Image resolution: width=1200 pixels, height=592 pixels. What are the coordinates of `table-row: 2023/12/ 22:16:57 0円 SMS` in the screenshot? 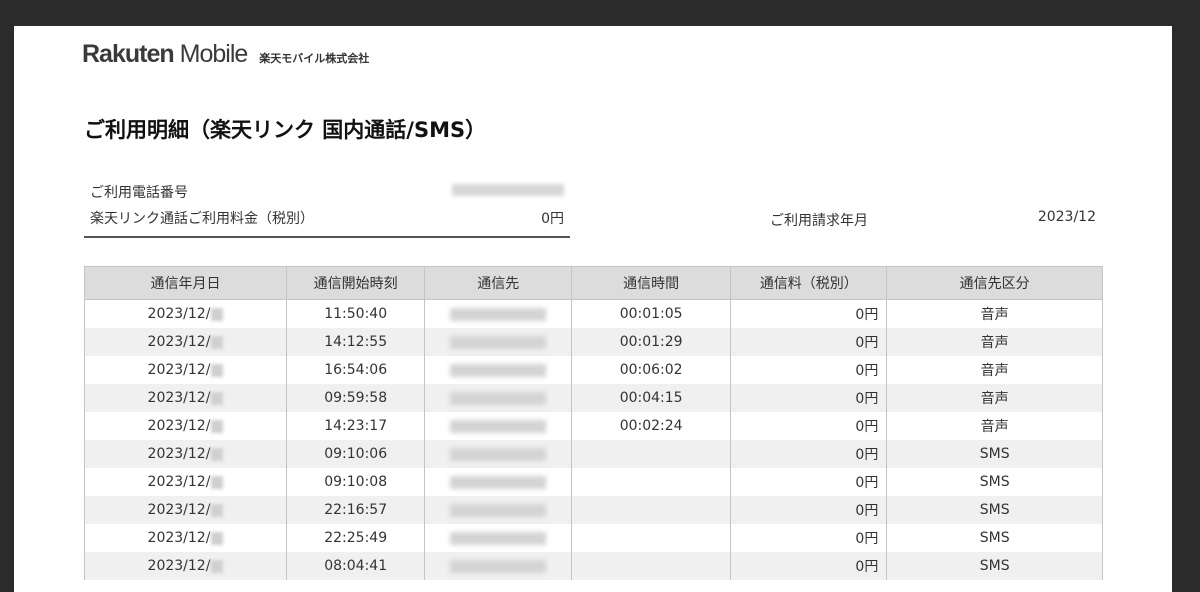 It's located at (593, 510).